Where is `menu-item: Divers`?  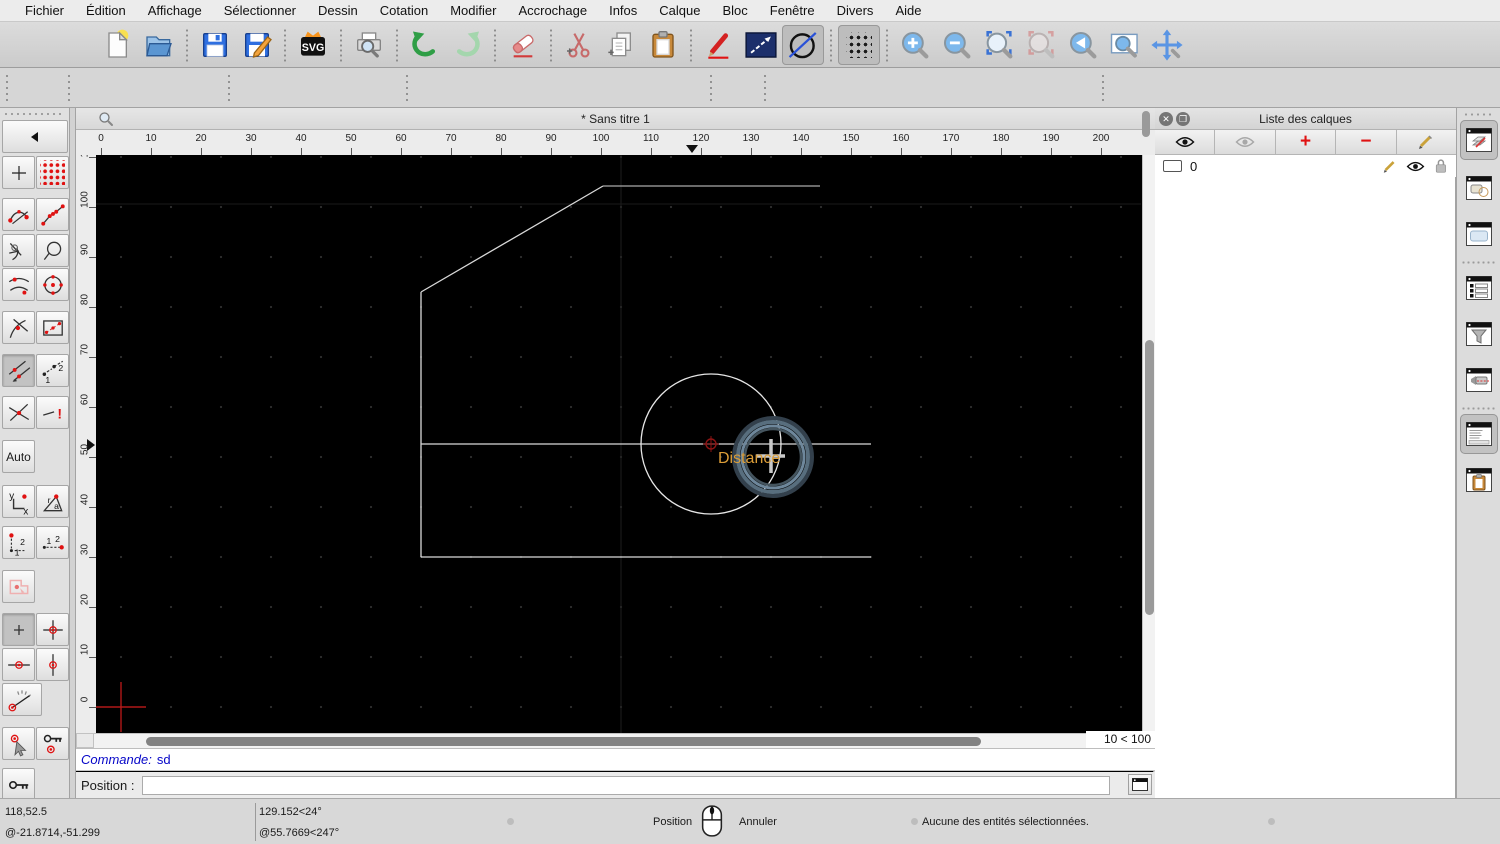
menu-item: Divers is located at coordinates (855, 10).